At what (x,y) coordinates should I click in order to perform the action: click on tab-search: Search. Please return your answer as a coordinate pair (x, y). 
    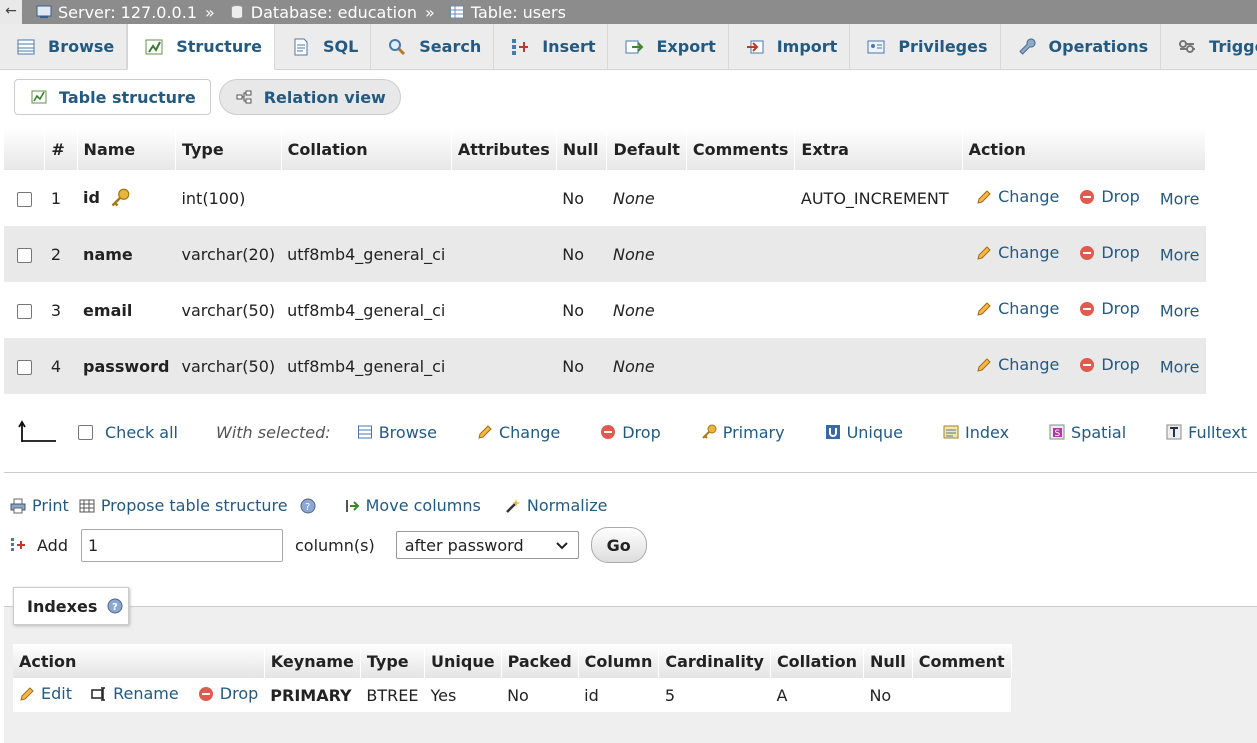
    Looking at the image, I should click on (433, 46).